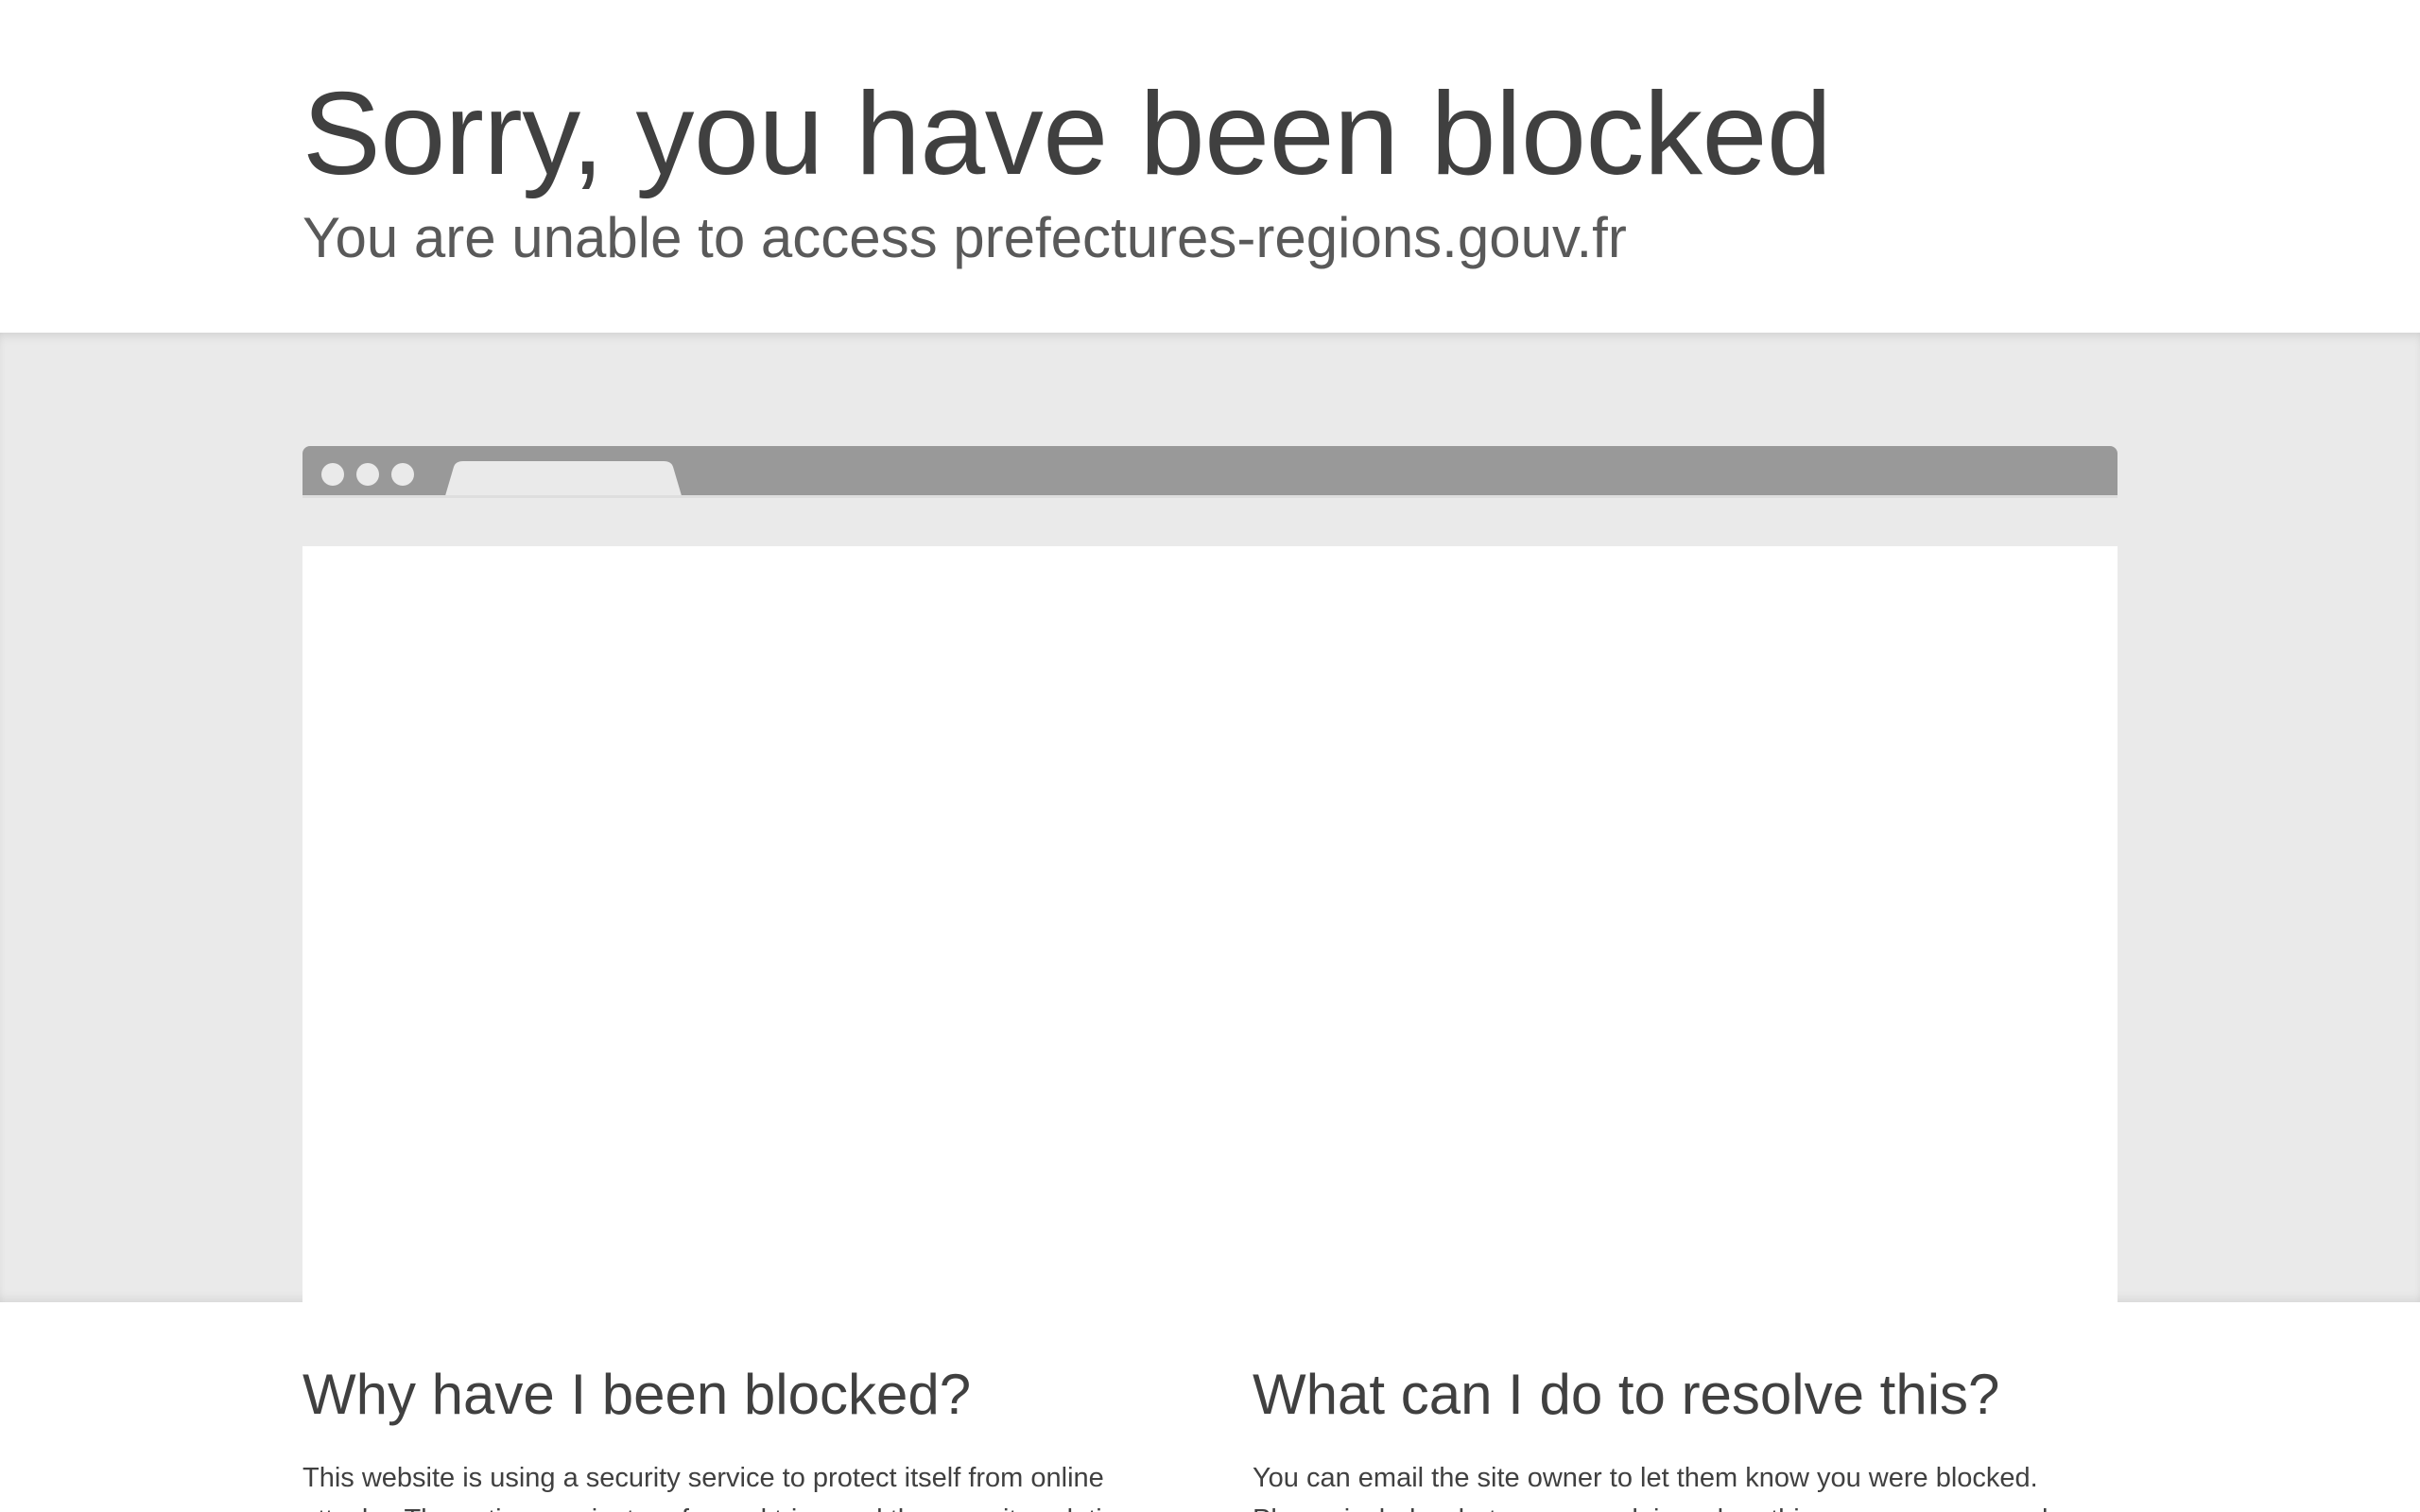  Describe the element at coordinates (1067, 134) in the screenshot. I see `page-title: Sorry, you have been blocked` at that location.